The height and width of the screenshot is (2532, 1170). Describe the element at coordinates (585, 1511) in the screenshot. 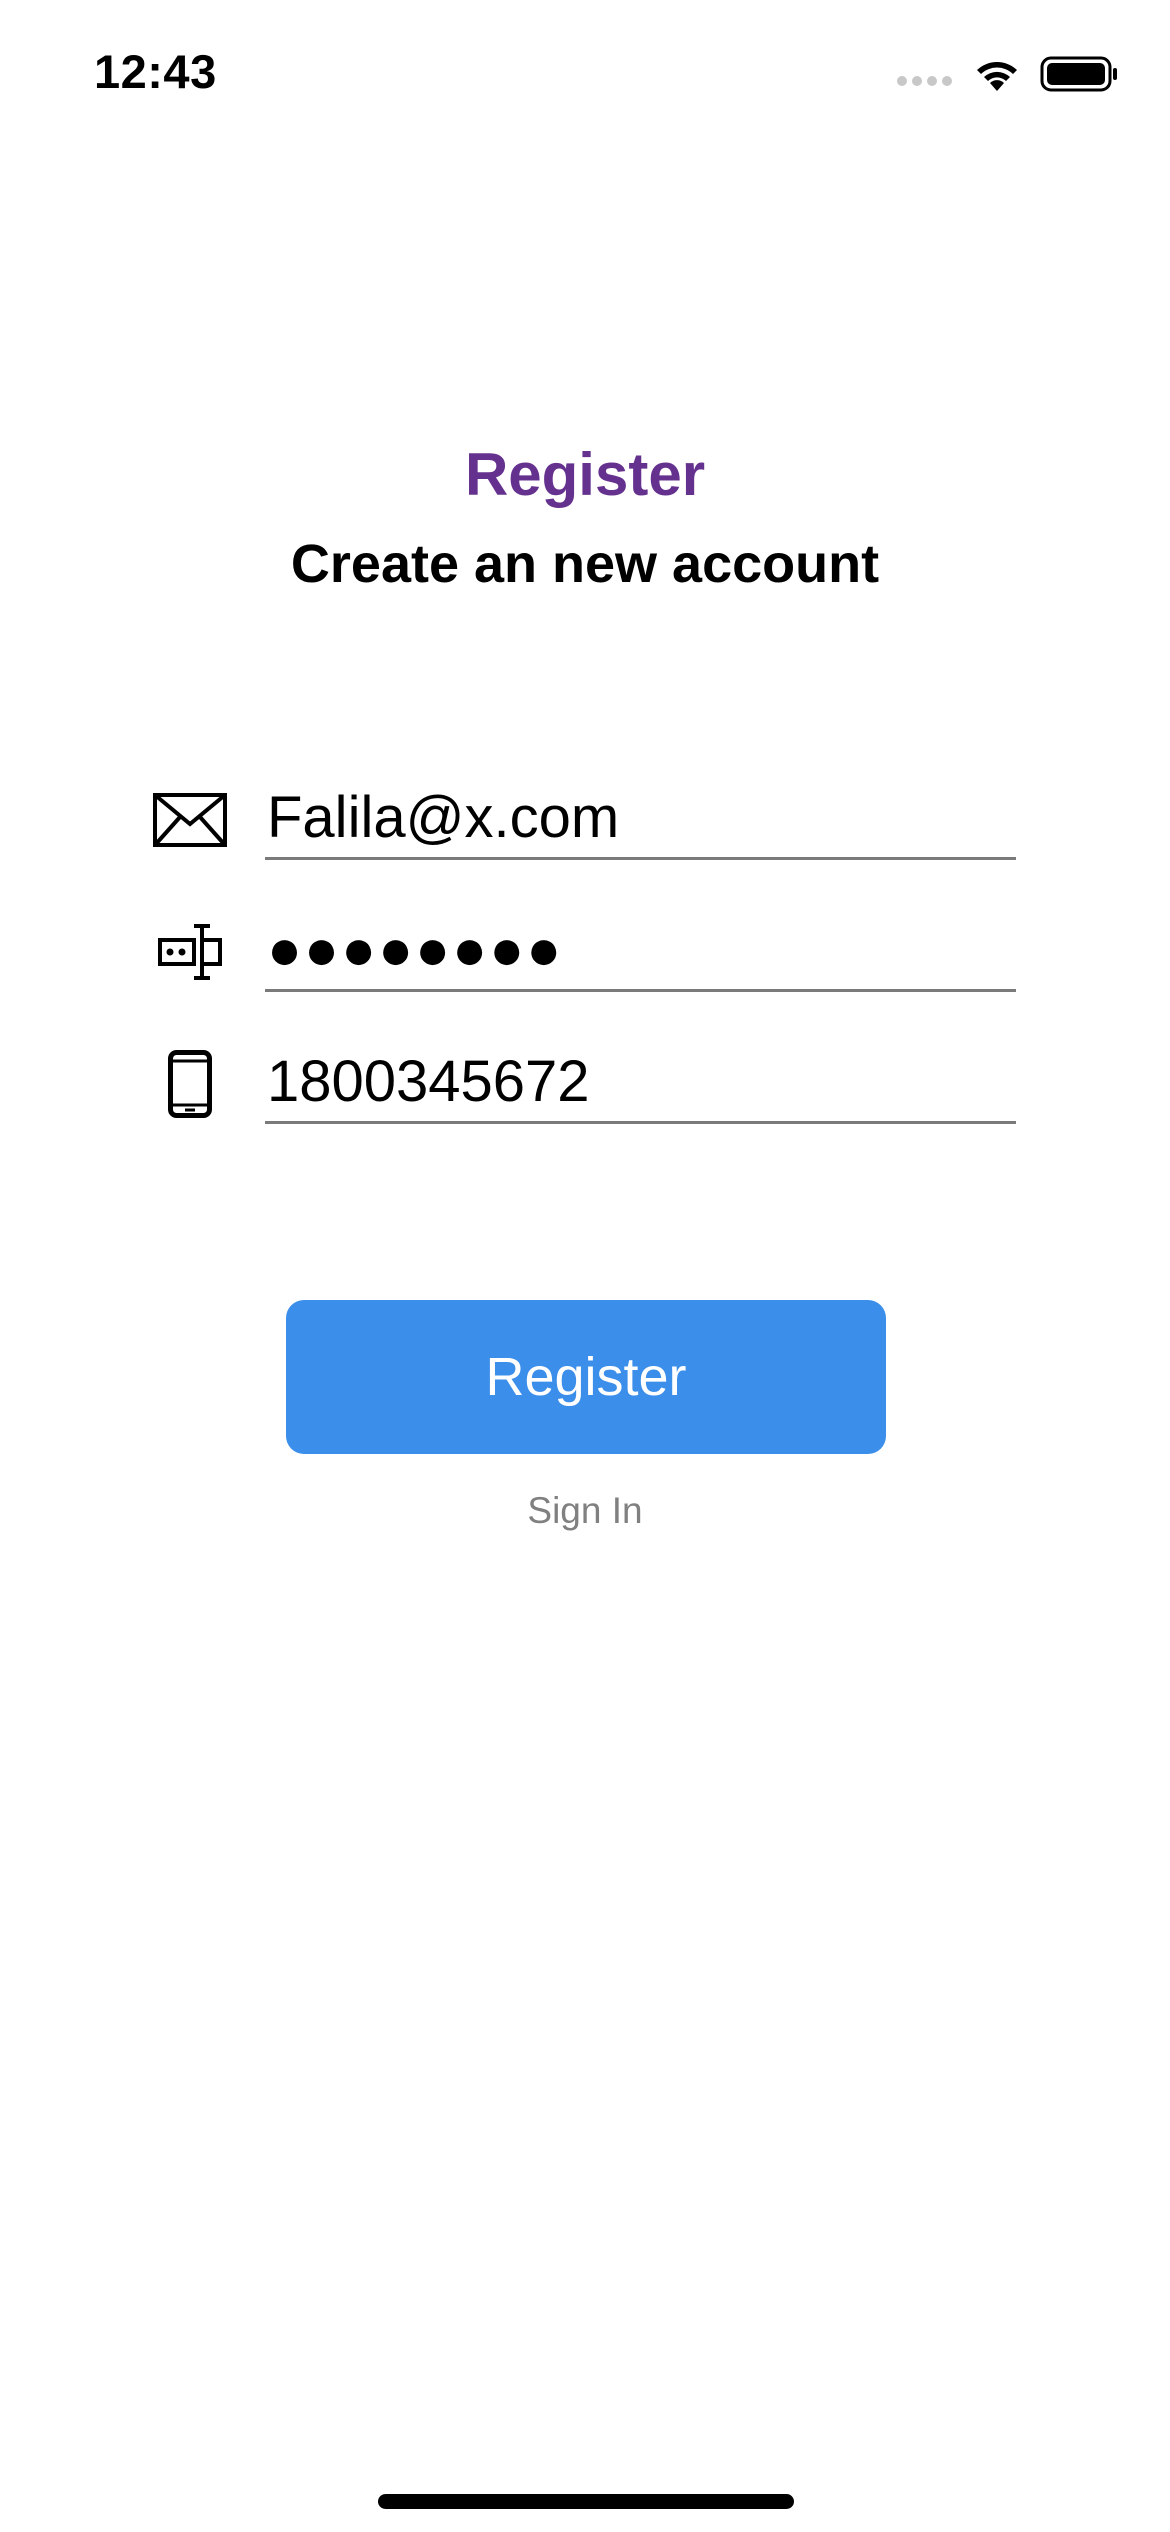

I see `sign-in-link: Sign In` at that location.